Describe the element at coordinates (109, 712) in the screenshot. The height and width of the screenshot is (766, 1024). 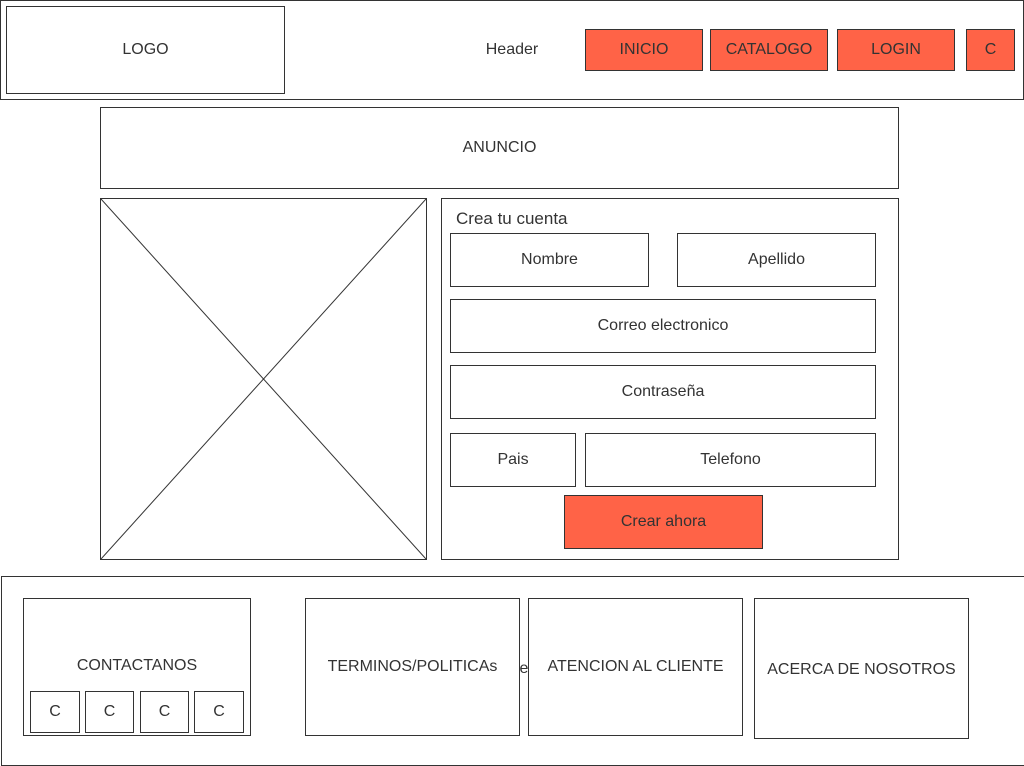
I see `social-icon-2: C` at that location.